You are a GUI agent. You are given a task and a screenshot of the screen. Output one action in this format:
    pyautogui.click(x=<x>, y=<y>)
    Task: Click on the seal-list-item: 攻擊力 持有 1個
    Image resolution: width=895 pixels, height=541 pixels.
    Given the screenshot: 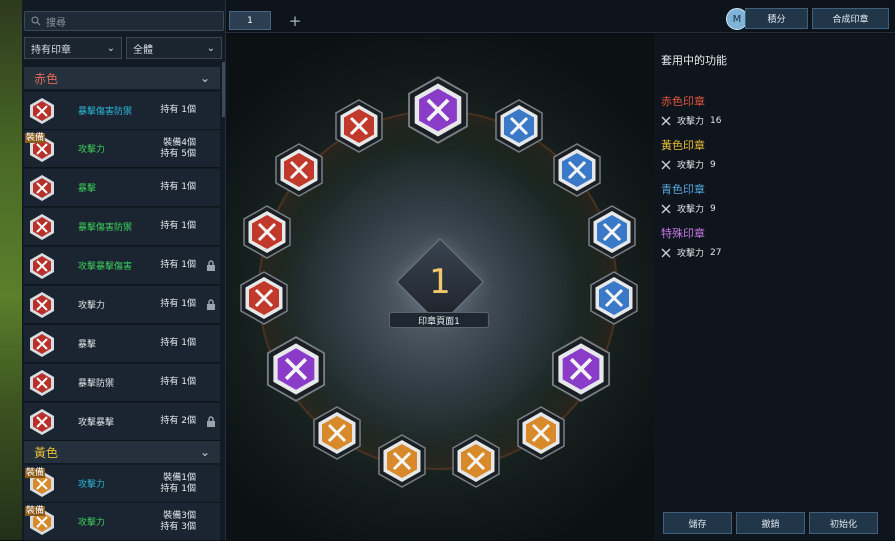 What is the action you would take?
    pyautogui.click(x=122, y=305)
    